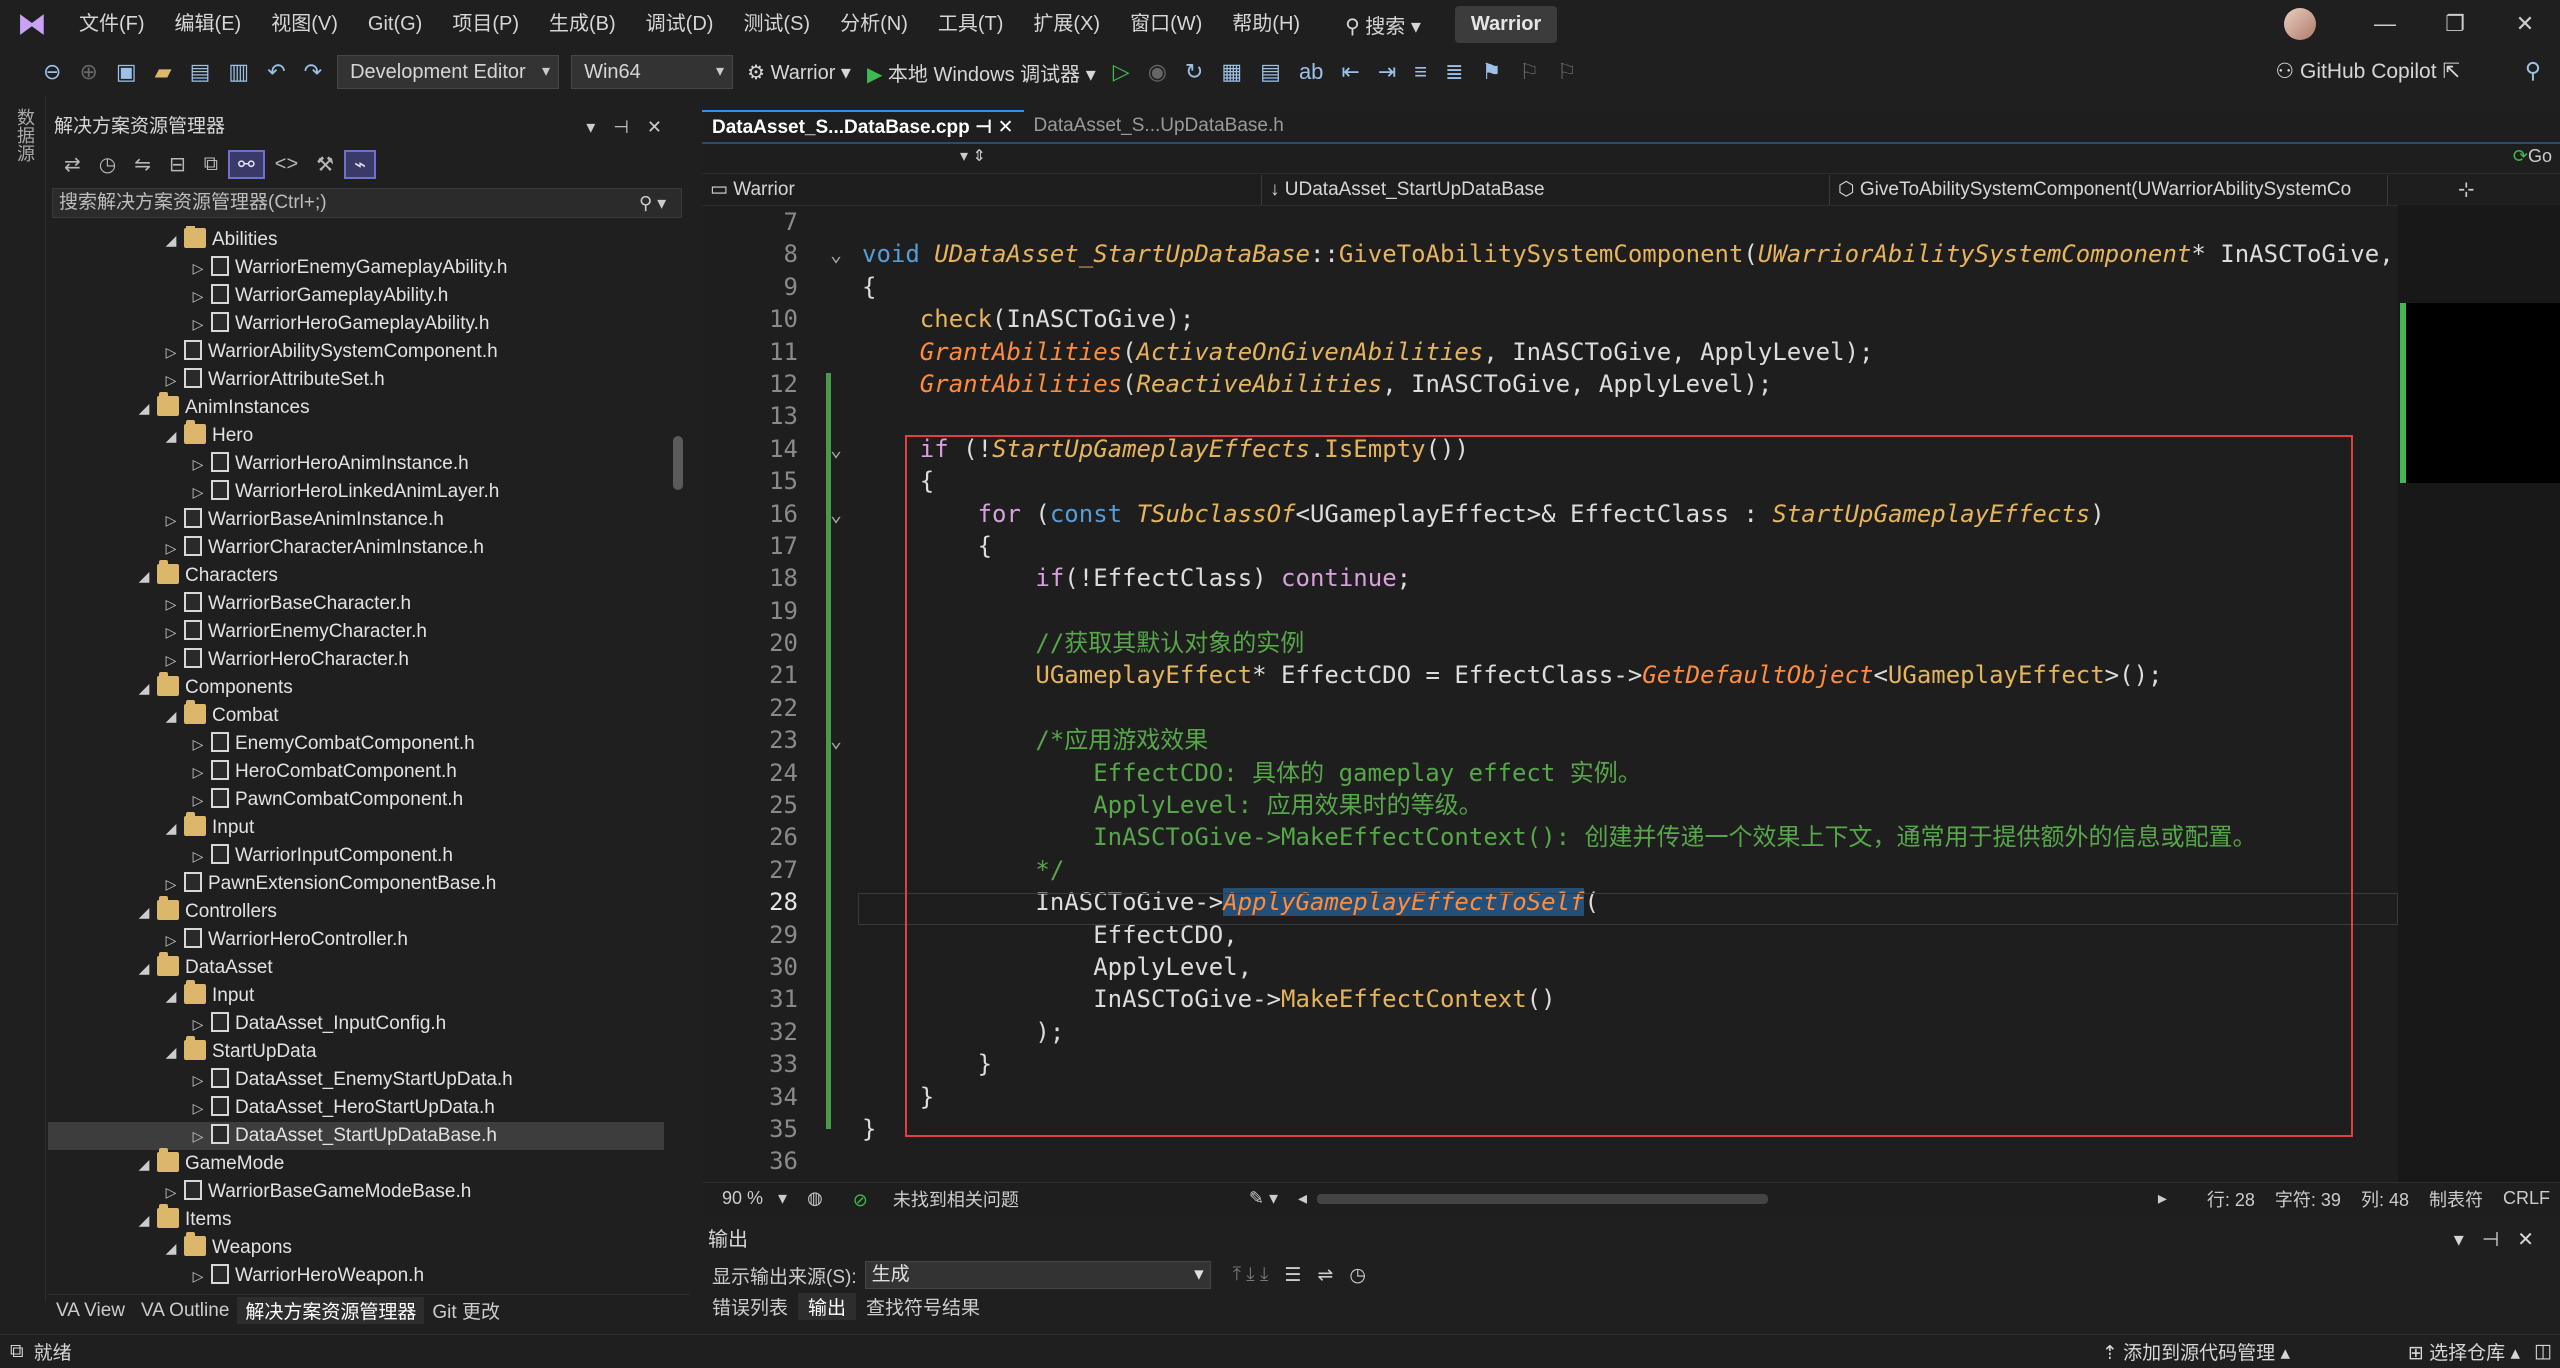 Image resolution: width=2560 pixels, height=1368 pixels. What do you see at coordinates (356, 604) in the screenshot?
I see `tree-item: ▷ WarriorBaseCharacter.h` at bounding box center [356, 604].